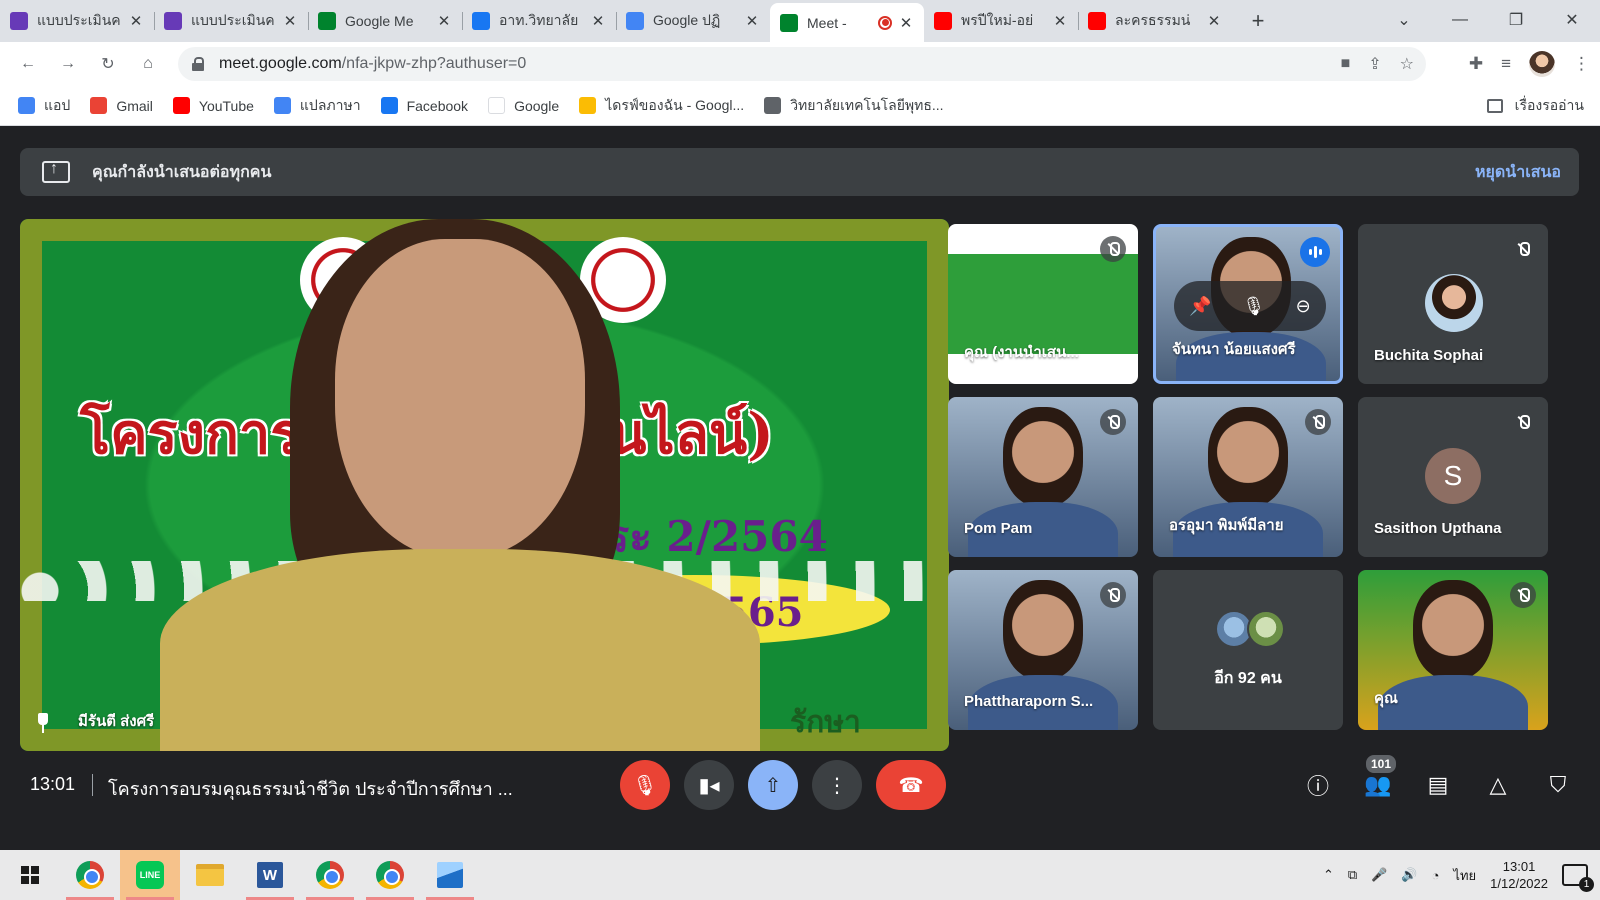 The height and width of the screenshot is (900, 1600). Describe the element at coordinates (481, 21) in the screenshot. I see `facebook-icon` at that location.